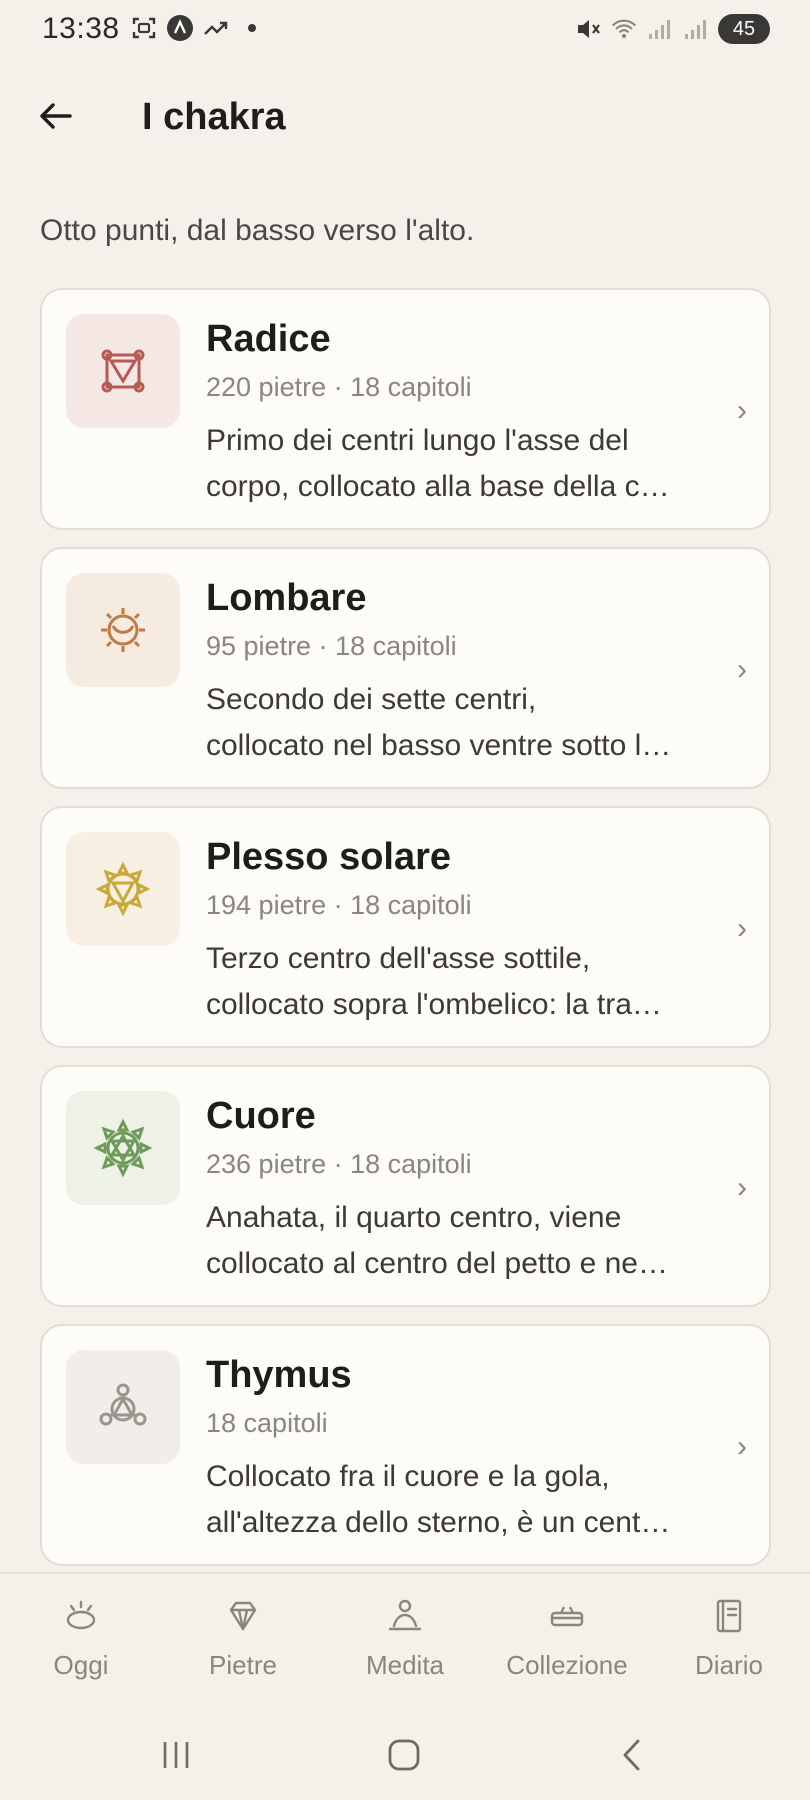  Describe the element at coordinates (339, 905) in the screenshot. I see `chakra-meta: 194 pietre · 18 capitoli` at that location.